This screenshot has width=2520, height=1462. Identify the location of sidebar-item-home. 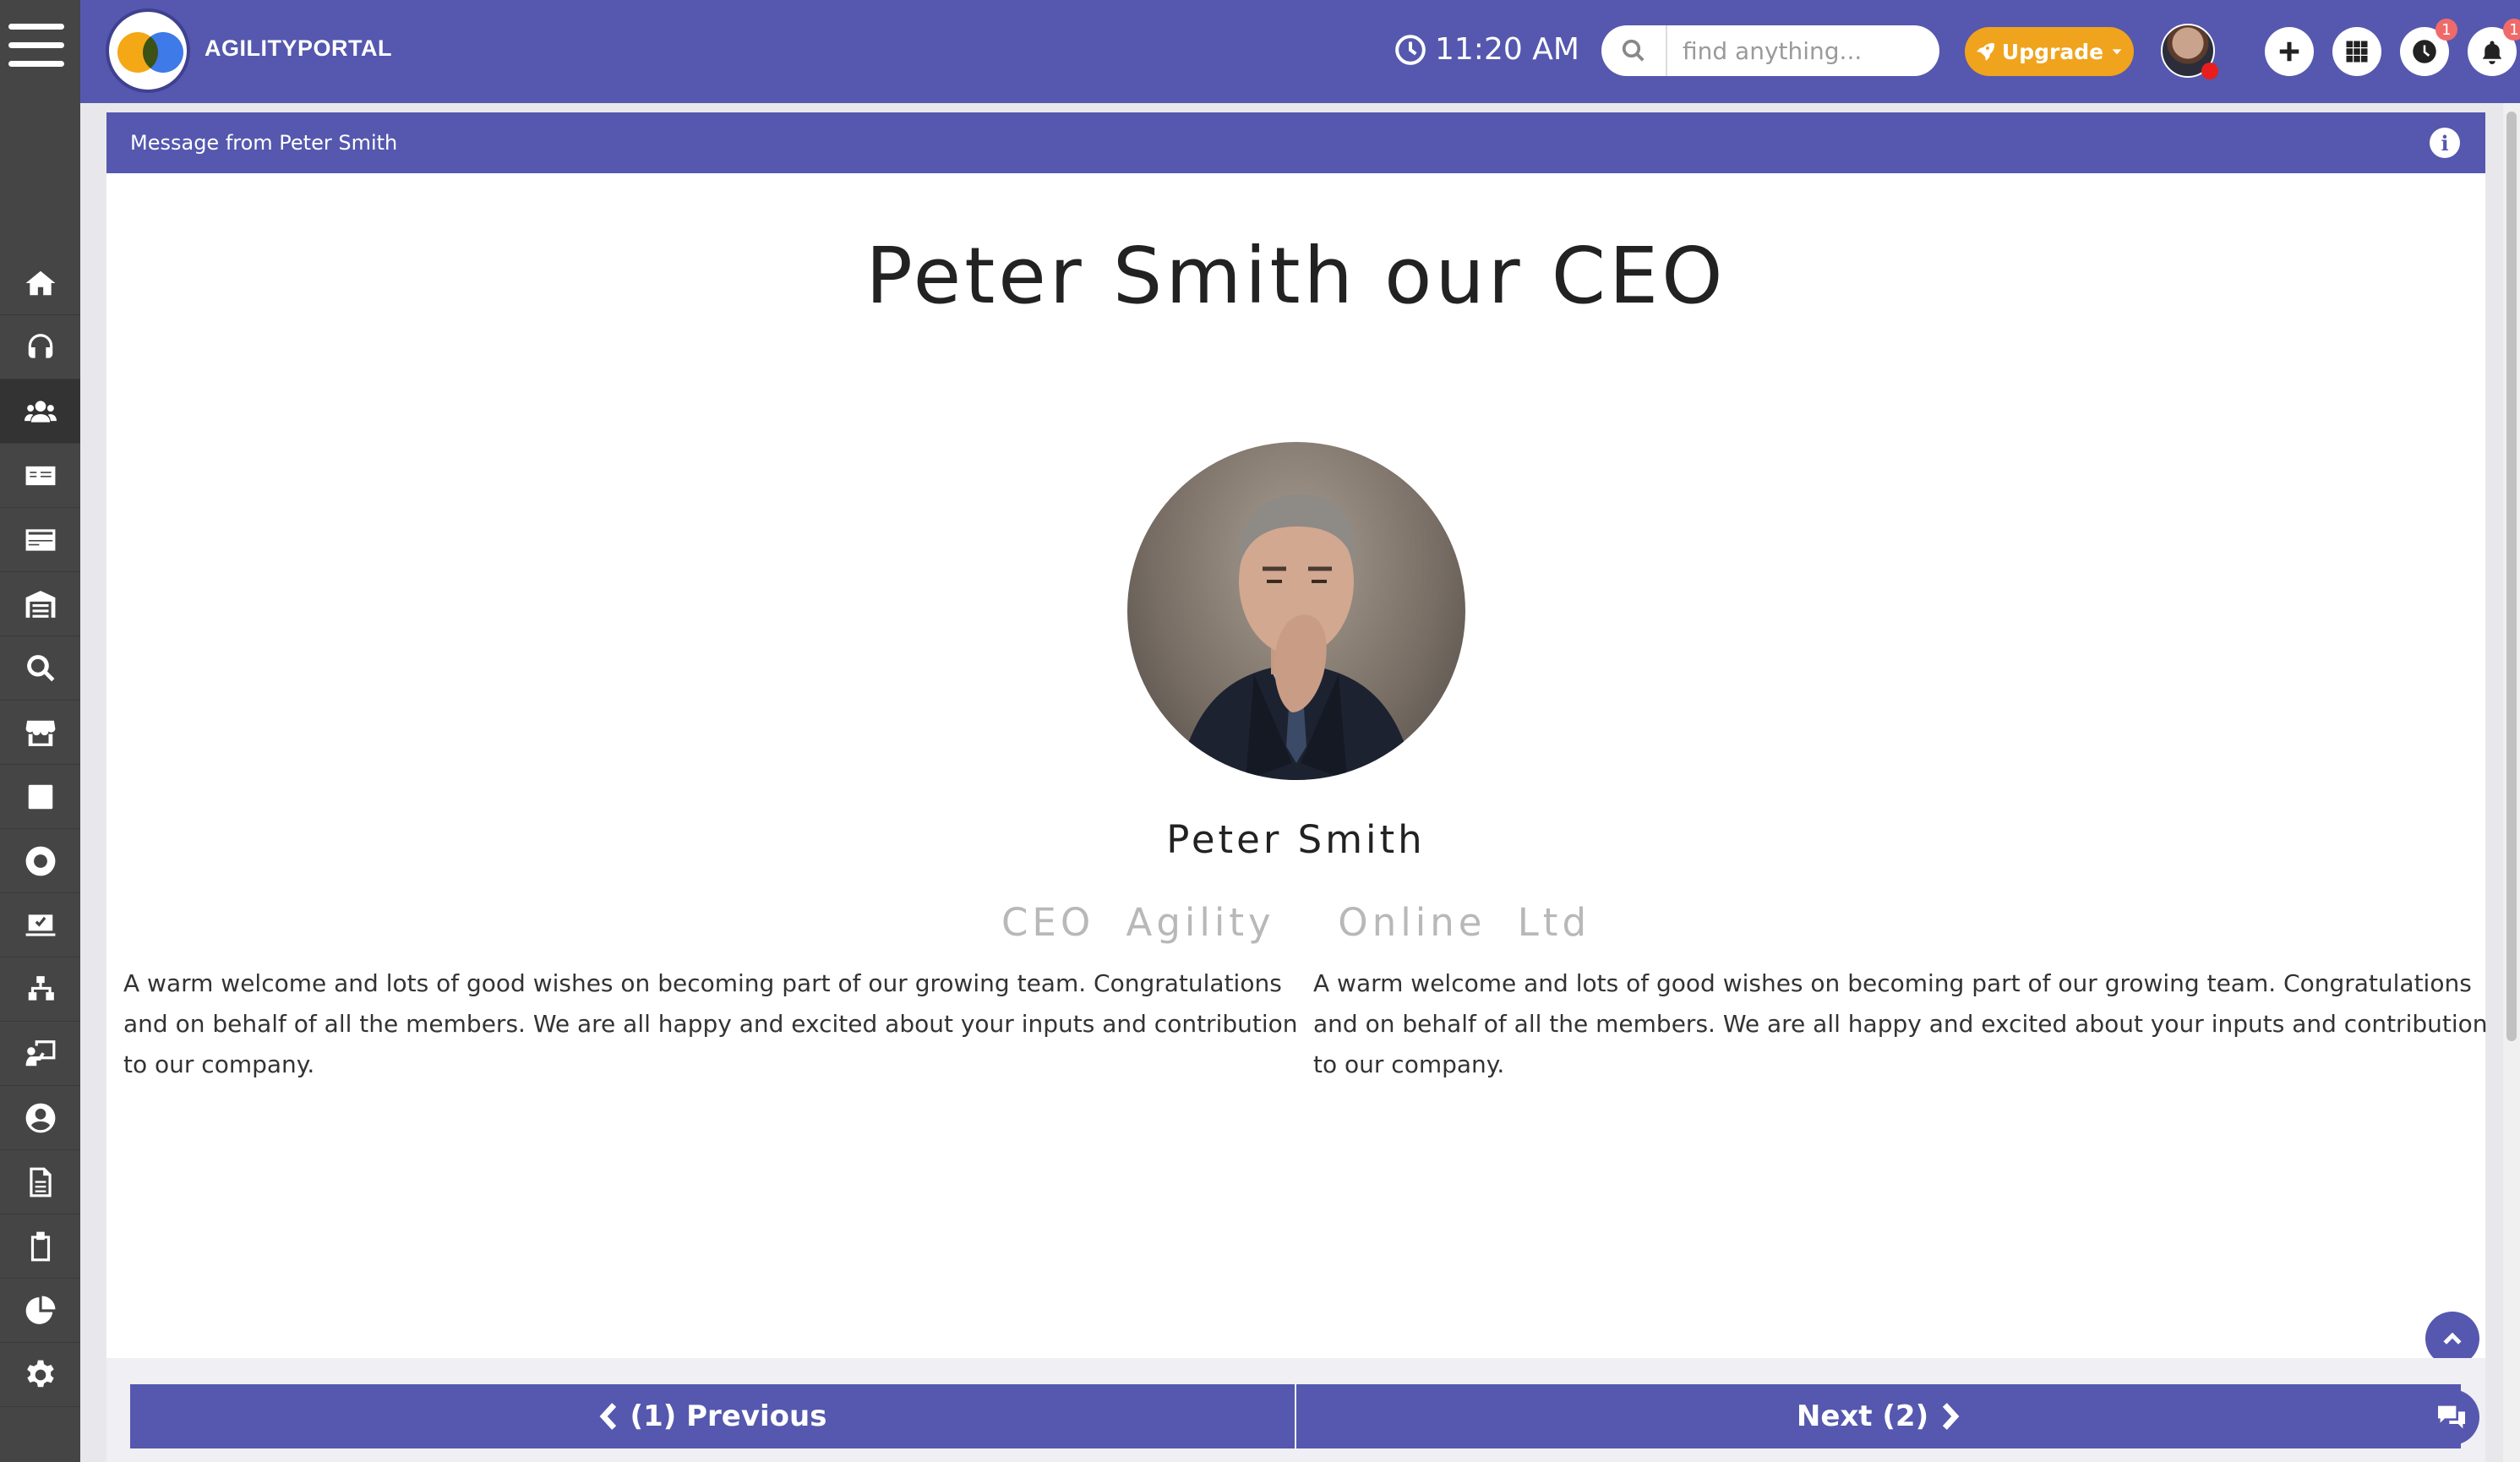
(40, 283).